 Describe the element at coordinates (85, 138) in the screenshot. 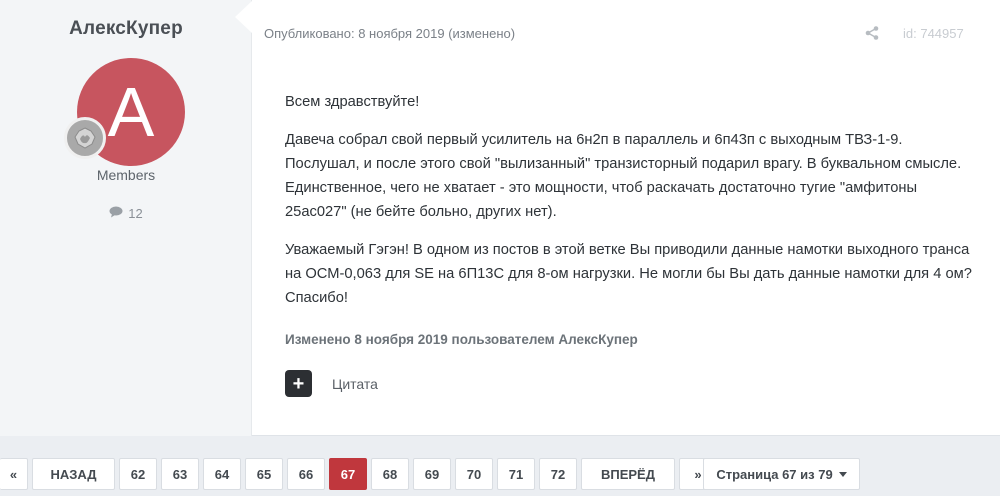

I see `rank-badge-icon` at that location.